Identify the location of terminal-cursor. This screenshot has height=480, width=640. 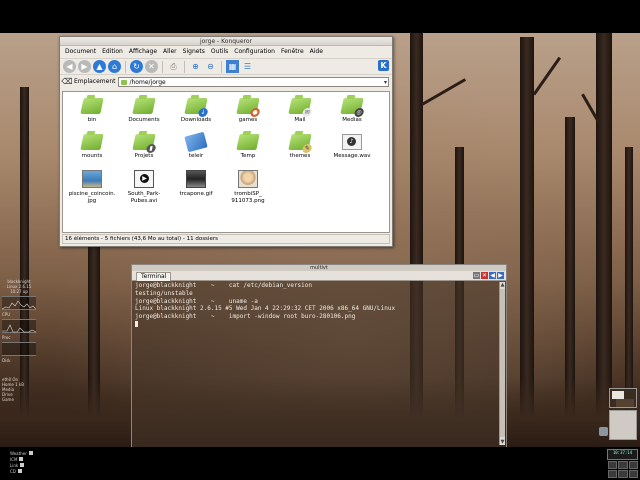
(136, 324).